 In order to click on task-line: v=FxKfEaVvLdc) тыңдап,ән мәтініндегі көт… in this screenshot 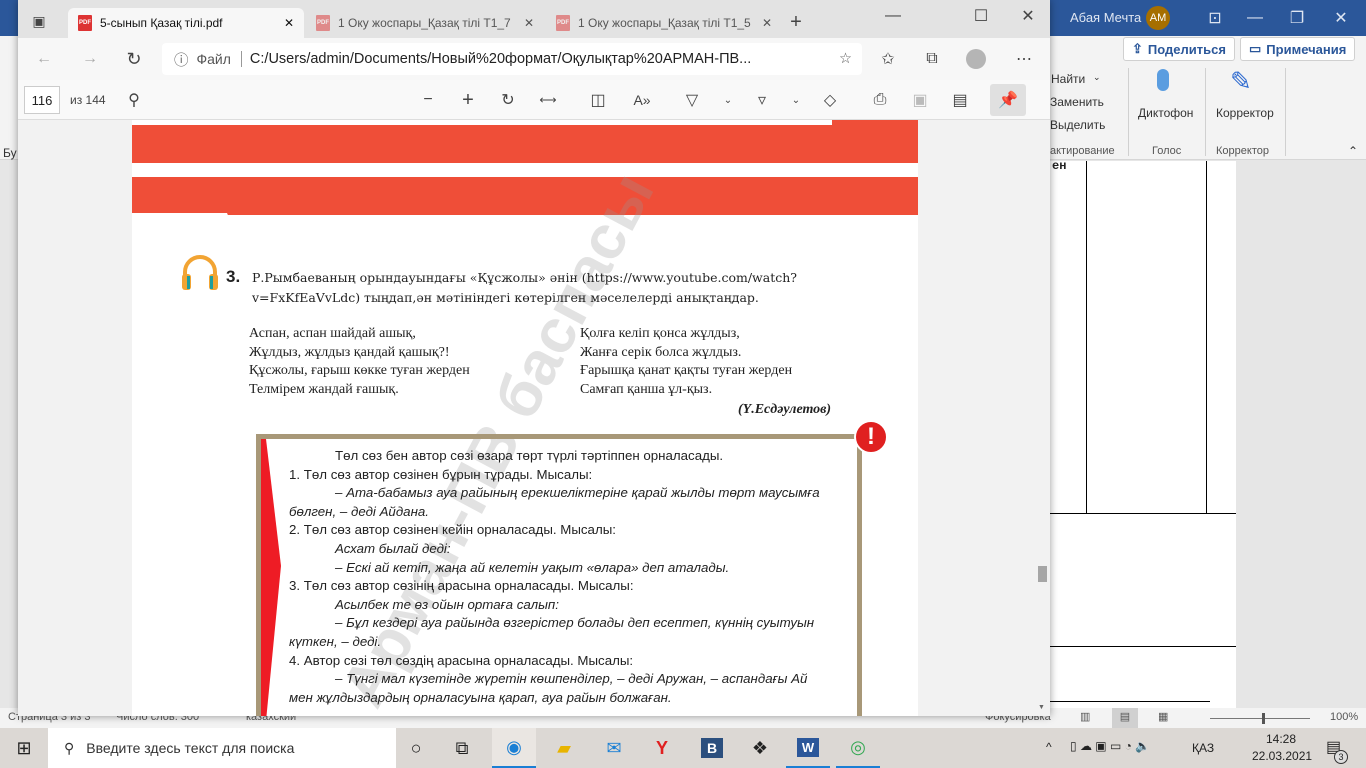, I will do `click(505, 297)`.